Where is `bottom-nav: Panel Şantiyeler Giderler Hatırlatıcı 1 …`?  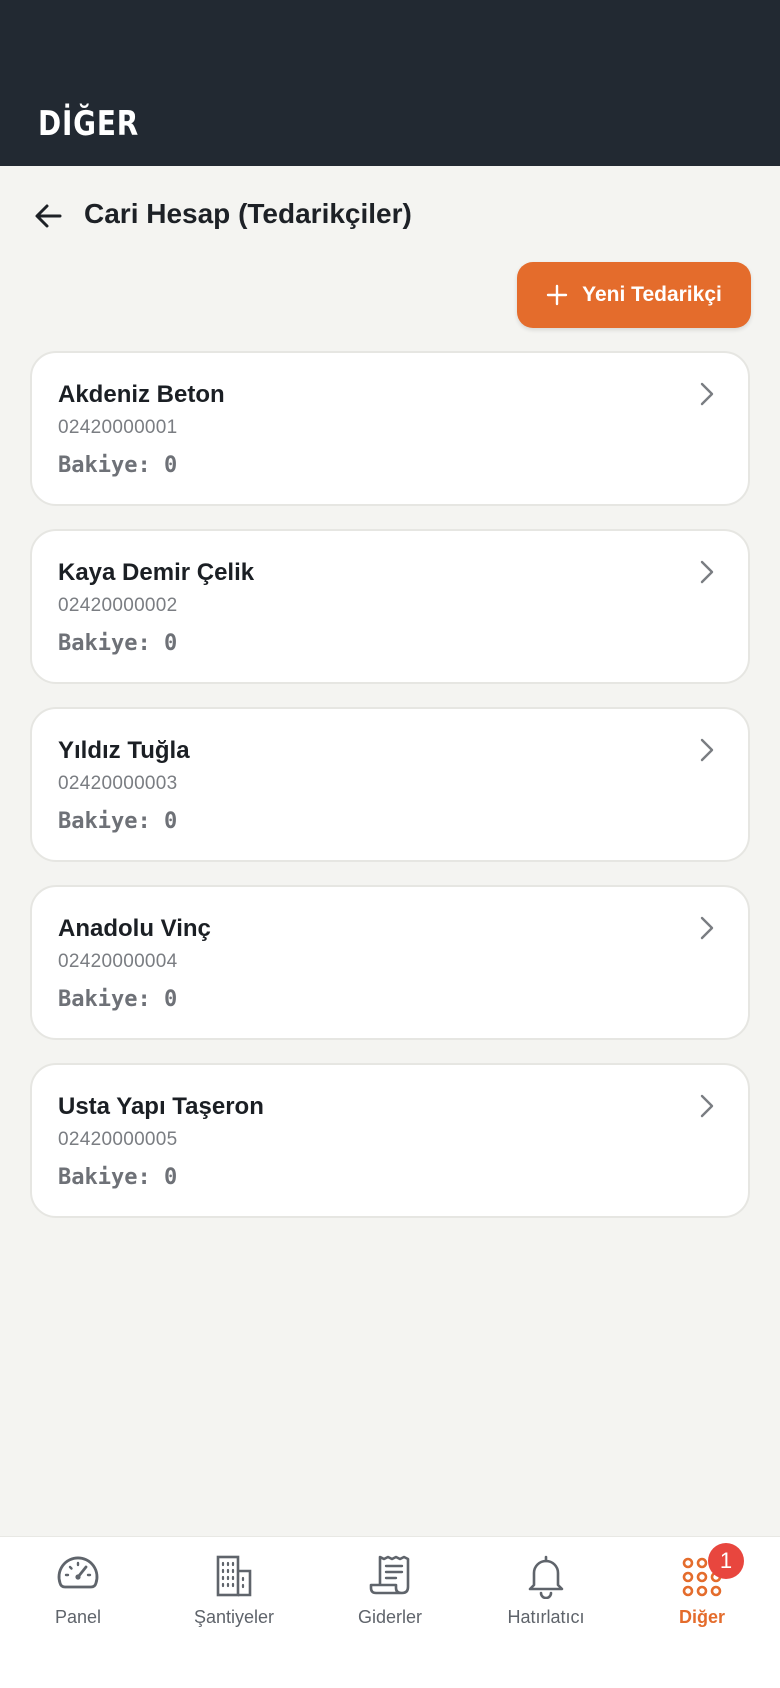 bottom-nav: Panel Şantiyeler Giderler Hatırlatıcı 1 … is located at coordinates (390, 1612).